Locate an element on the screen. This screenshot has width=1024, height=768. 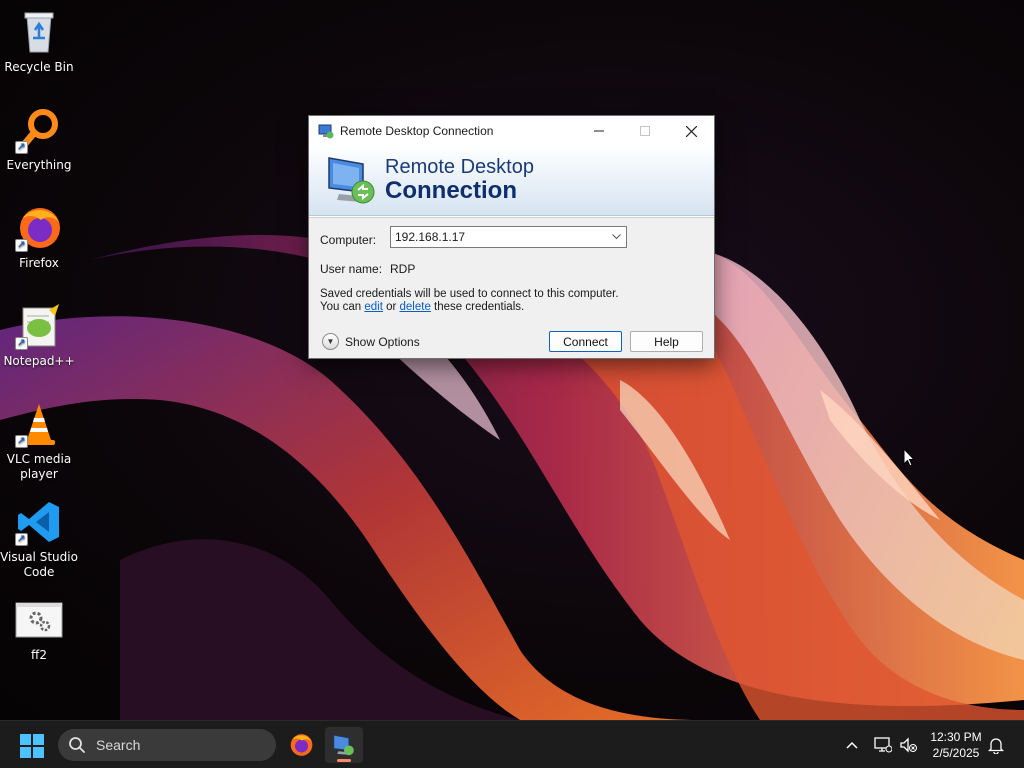
desktop-icon-label: VLC media player is located at coordinates (39, 466).